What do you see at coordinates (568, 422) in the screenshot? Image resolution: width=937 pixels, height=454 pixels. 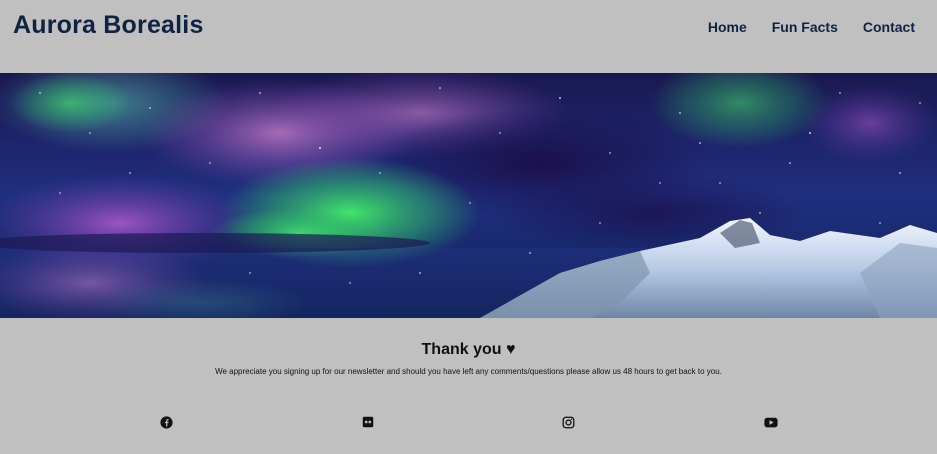 I see `instagram-icon` at bounding box center [568, 422].